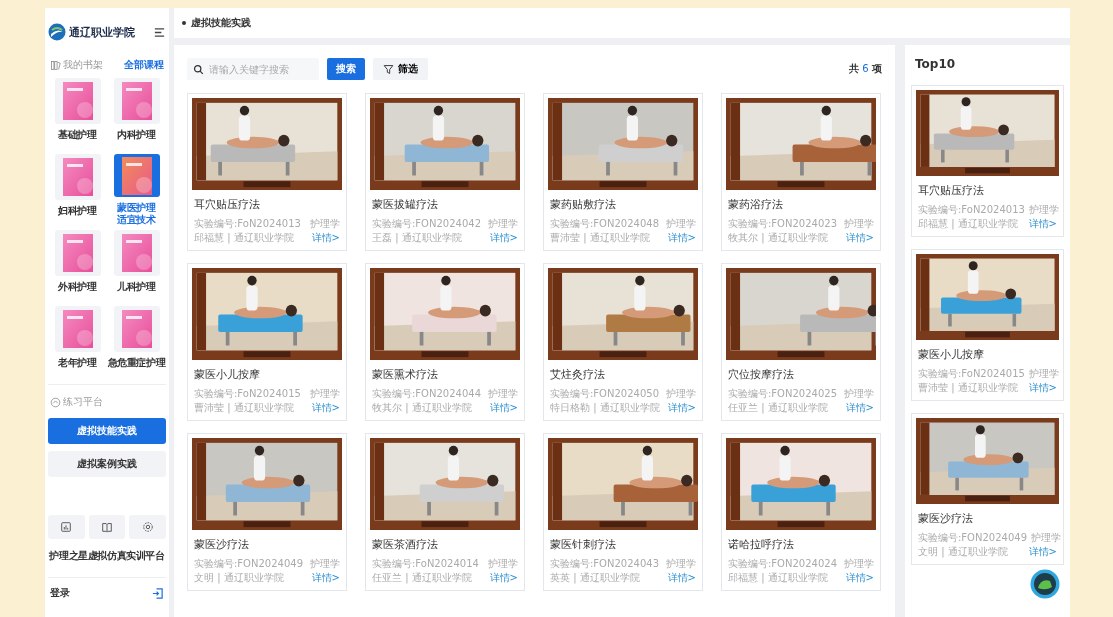 This screenshot has width=1113, height=617. I want to click on filter-icon, so click(388, 69).